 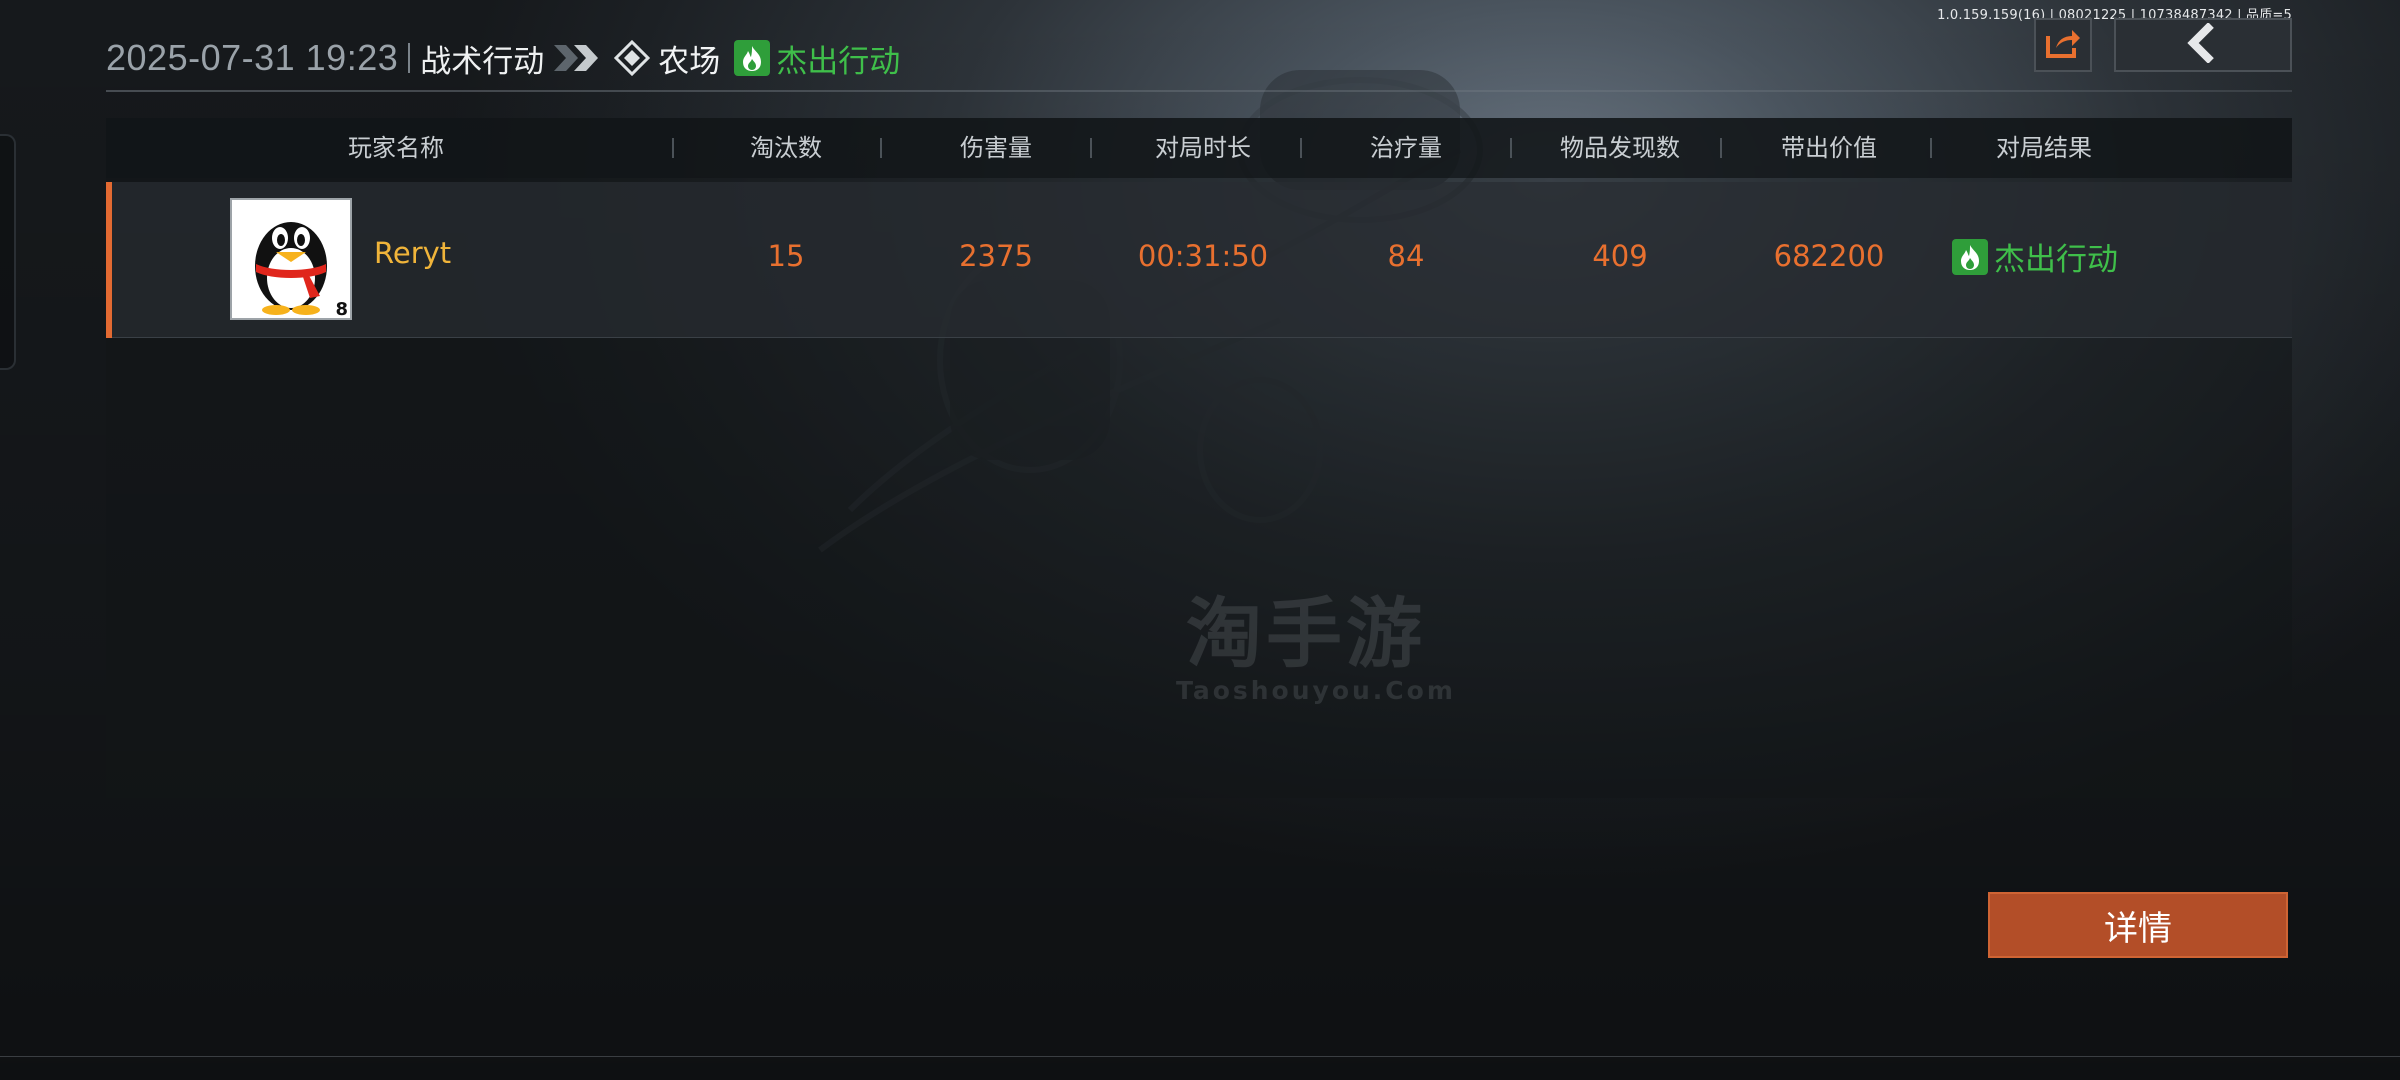 I want to click on back-chevron-icon, so click(x=2203, y=44).